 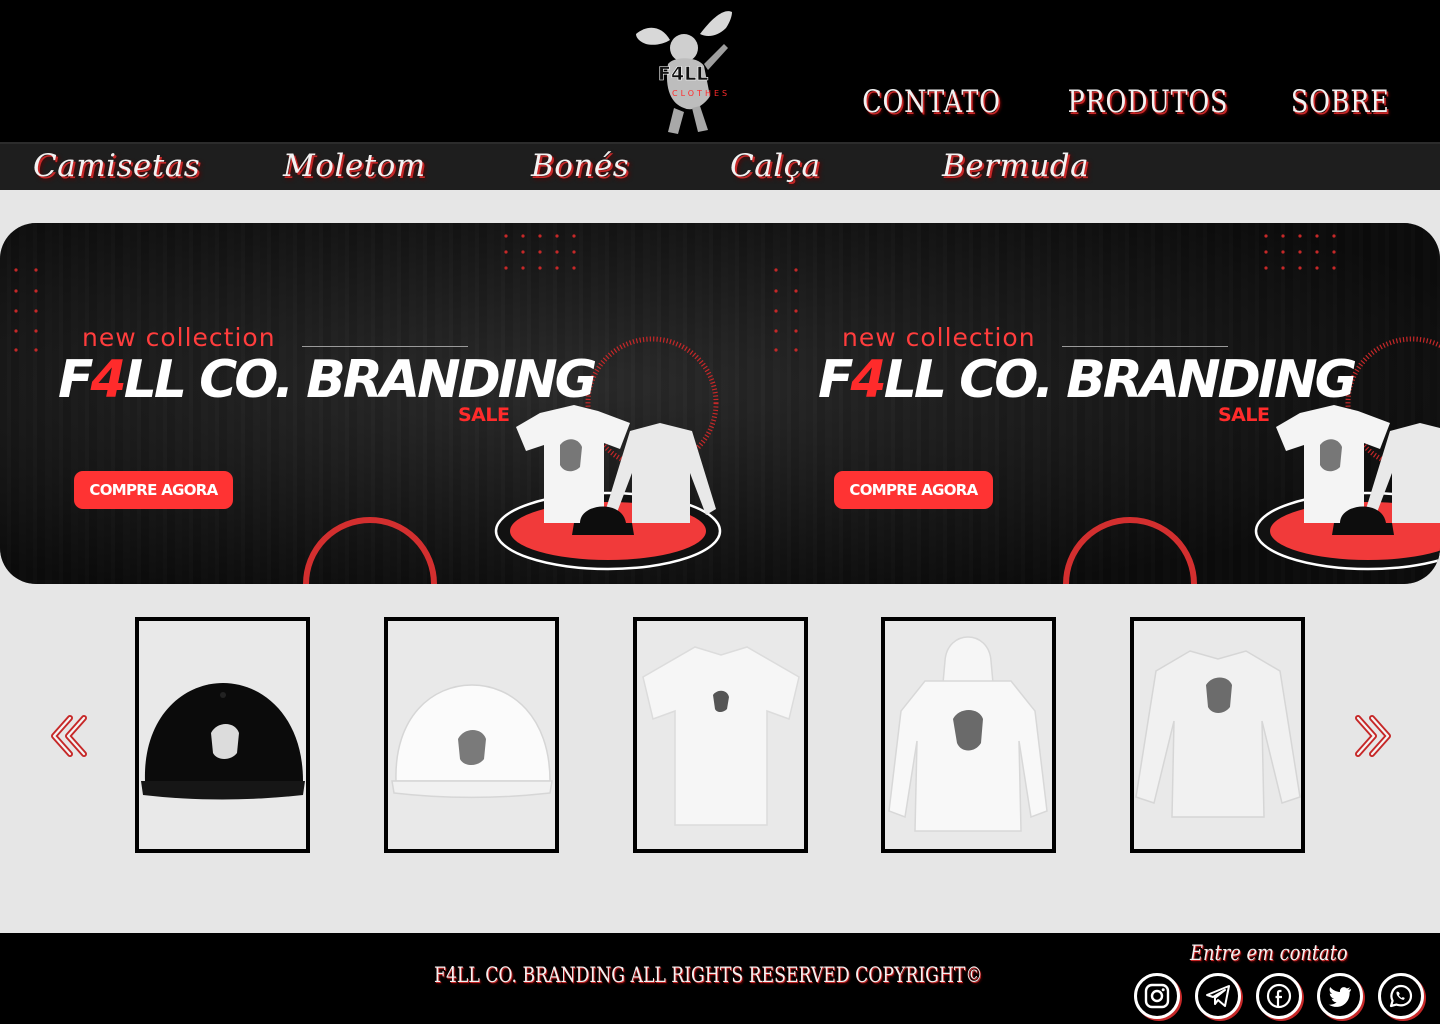 What do you see at coordinates (1339, 102) in the screenshot?
I see `nav-sobre: SOBRE` at bounding box center [1339, 102].